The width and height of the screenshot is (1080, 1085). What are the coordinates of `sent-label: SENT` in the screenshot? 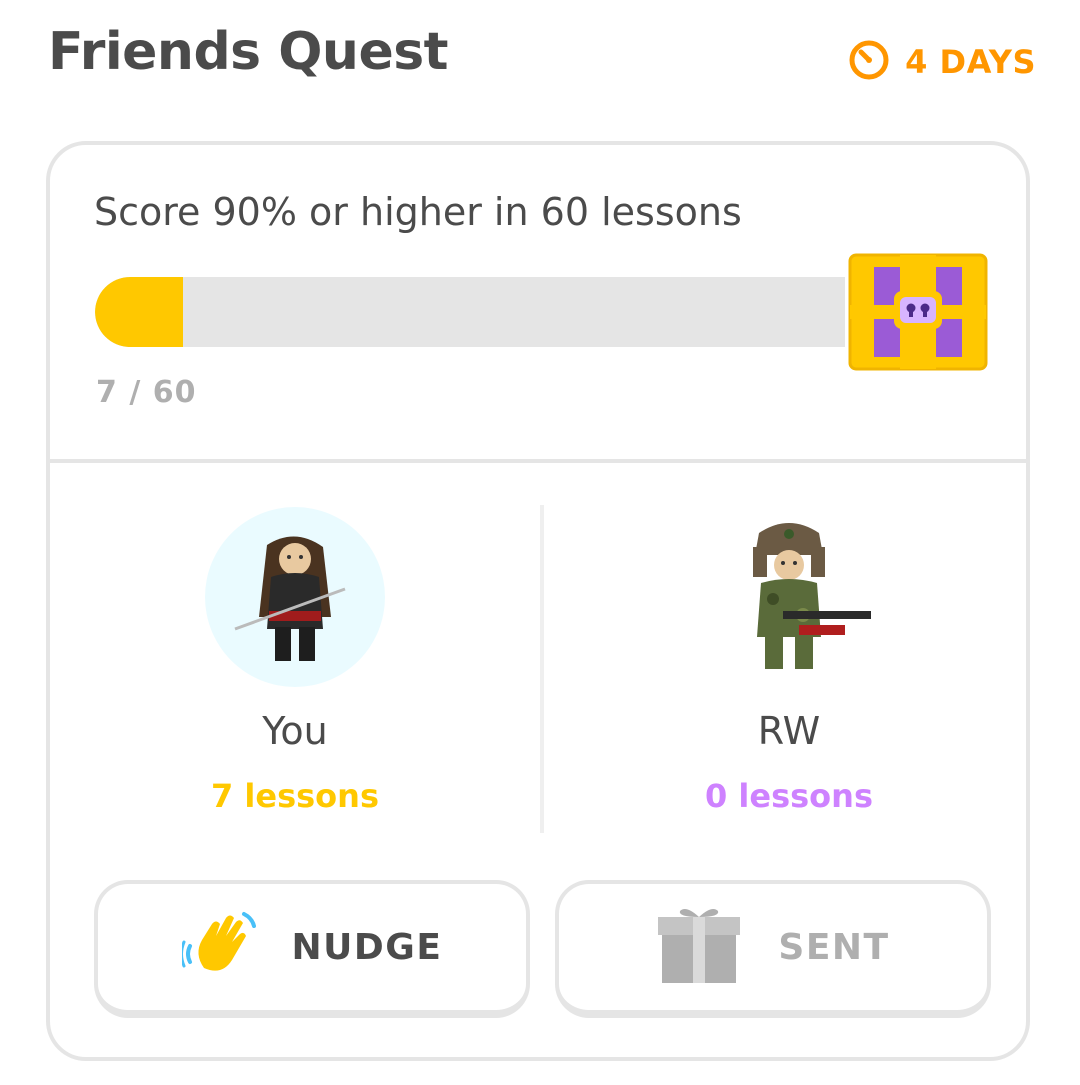 It's located at (834, 947).